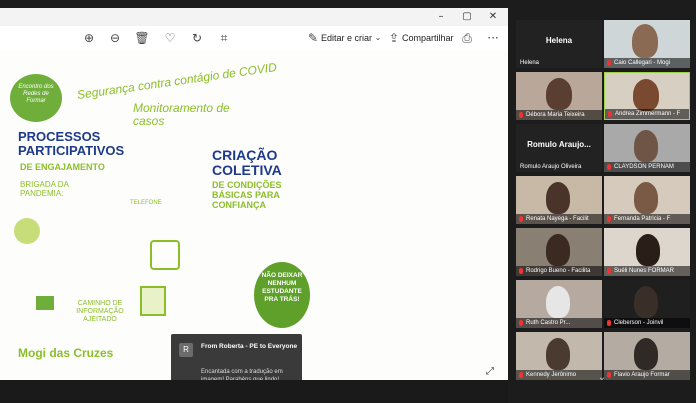 The image size is (696, 403). I want to click on participant-tile: Flavio Araujo Formar, so click(647, 356).